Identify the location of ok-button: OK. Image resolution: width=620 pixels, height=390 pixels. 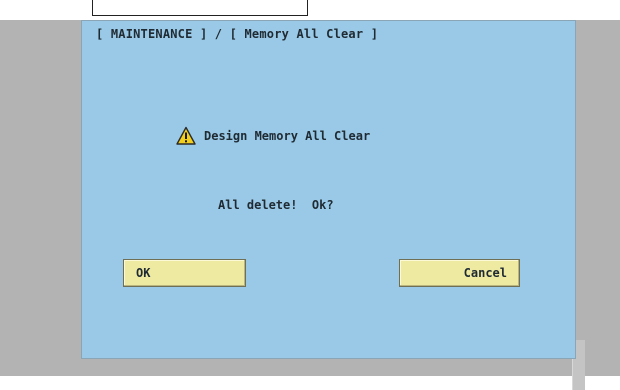
(184, 273).